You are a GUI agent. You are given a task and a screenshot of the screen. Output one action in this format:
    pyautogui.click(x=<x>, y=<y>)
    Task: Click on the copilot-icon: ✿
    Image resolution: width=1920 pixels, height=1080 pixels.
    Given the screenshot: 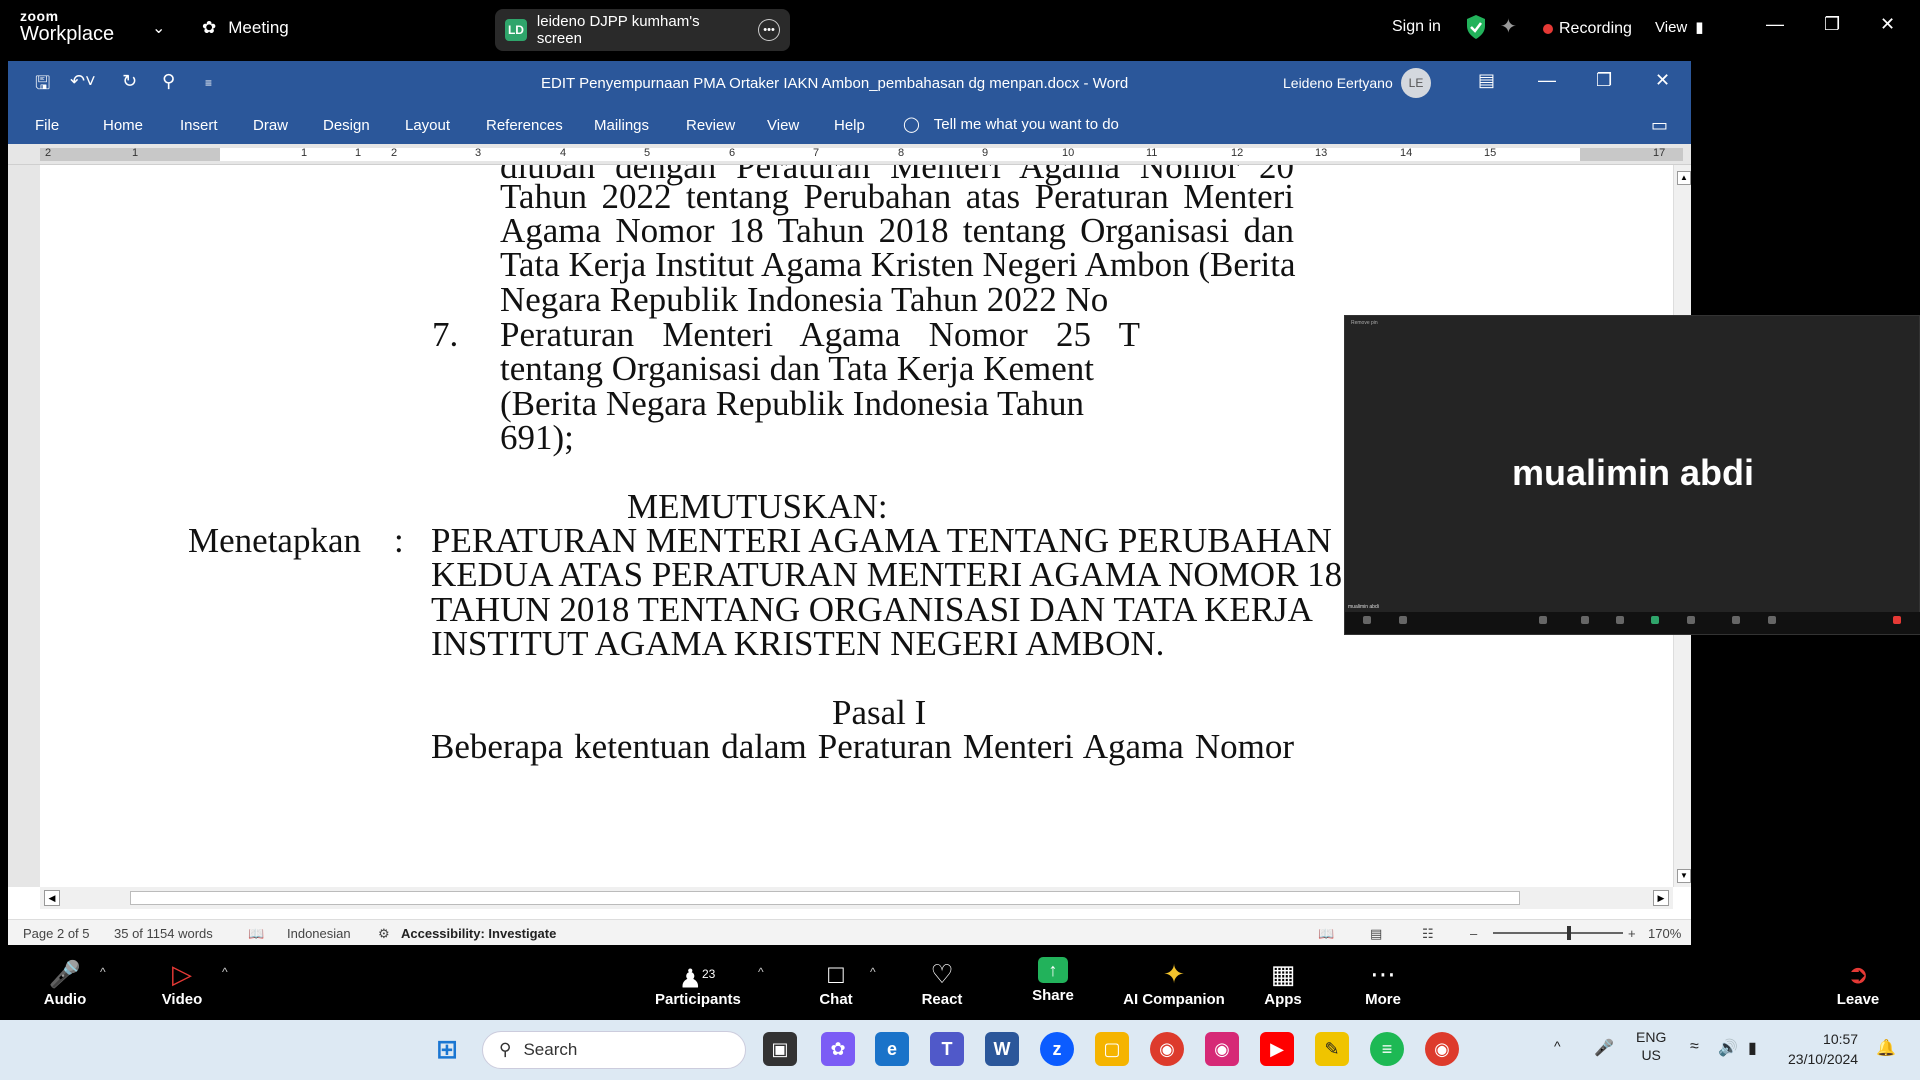 What is the action you would take?
    pyautogui.click(x=838, y=1049)
    